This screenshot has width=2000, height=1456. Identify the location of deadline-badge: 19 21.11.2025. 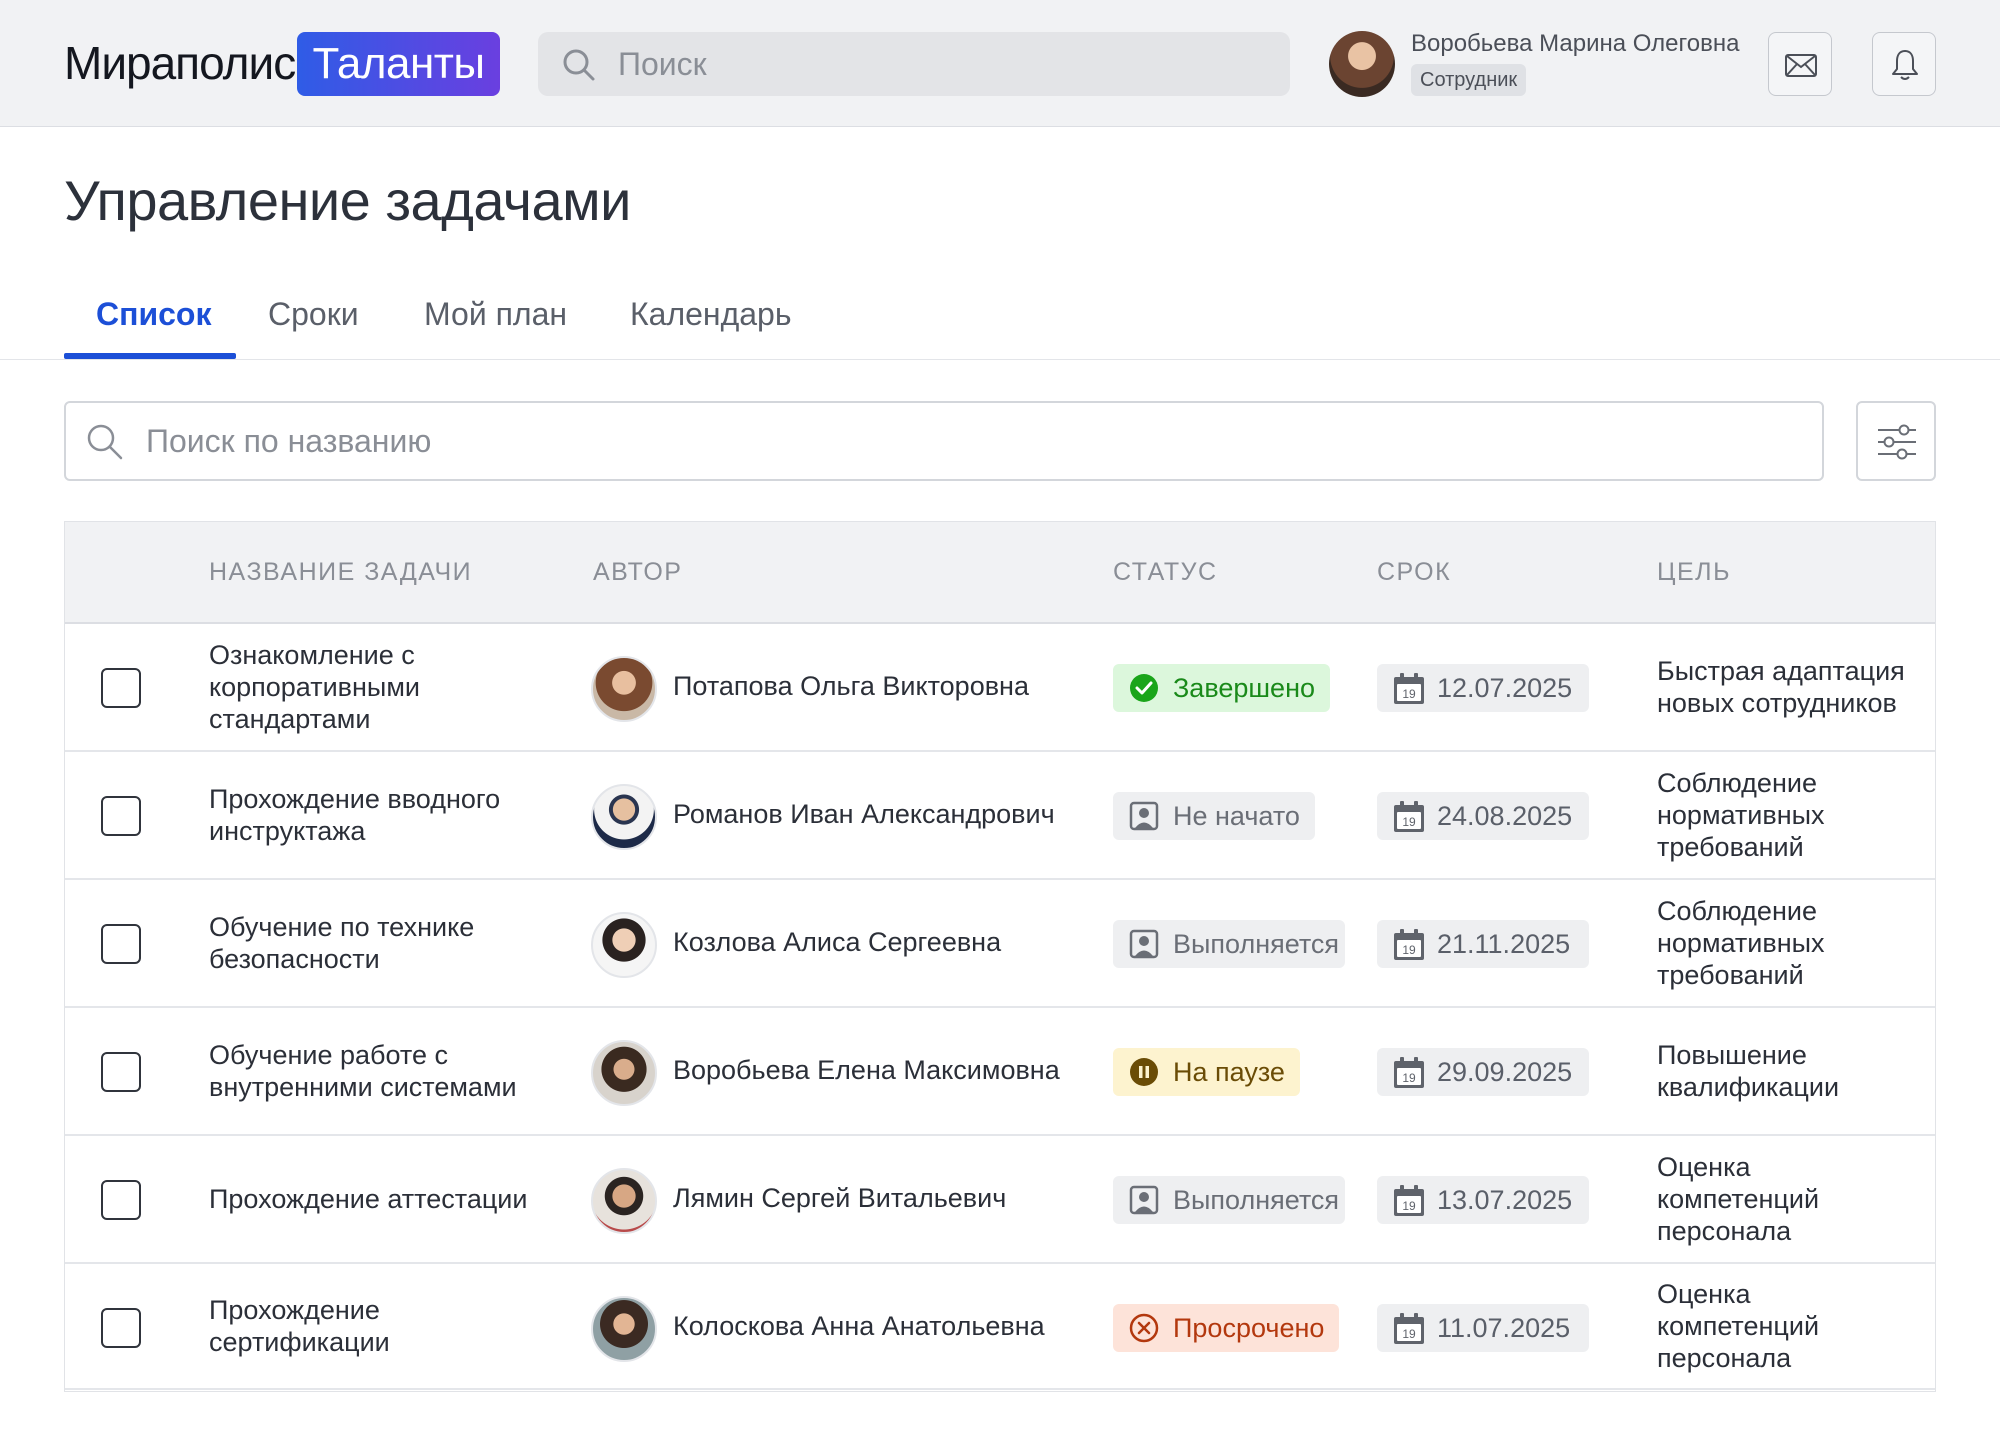
(1483, 944).